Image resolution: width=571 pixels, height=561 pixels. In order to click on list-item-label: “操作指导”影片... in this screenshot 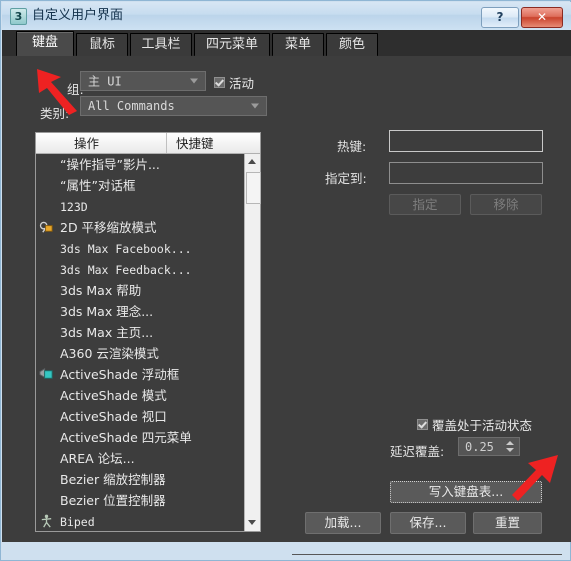, I will do `click(110, 164)`.